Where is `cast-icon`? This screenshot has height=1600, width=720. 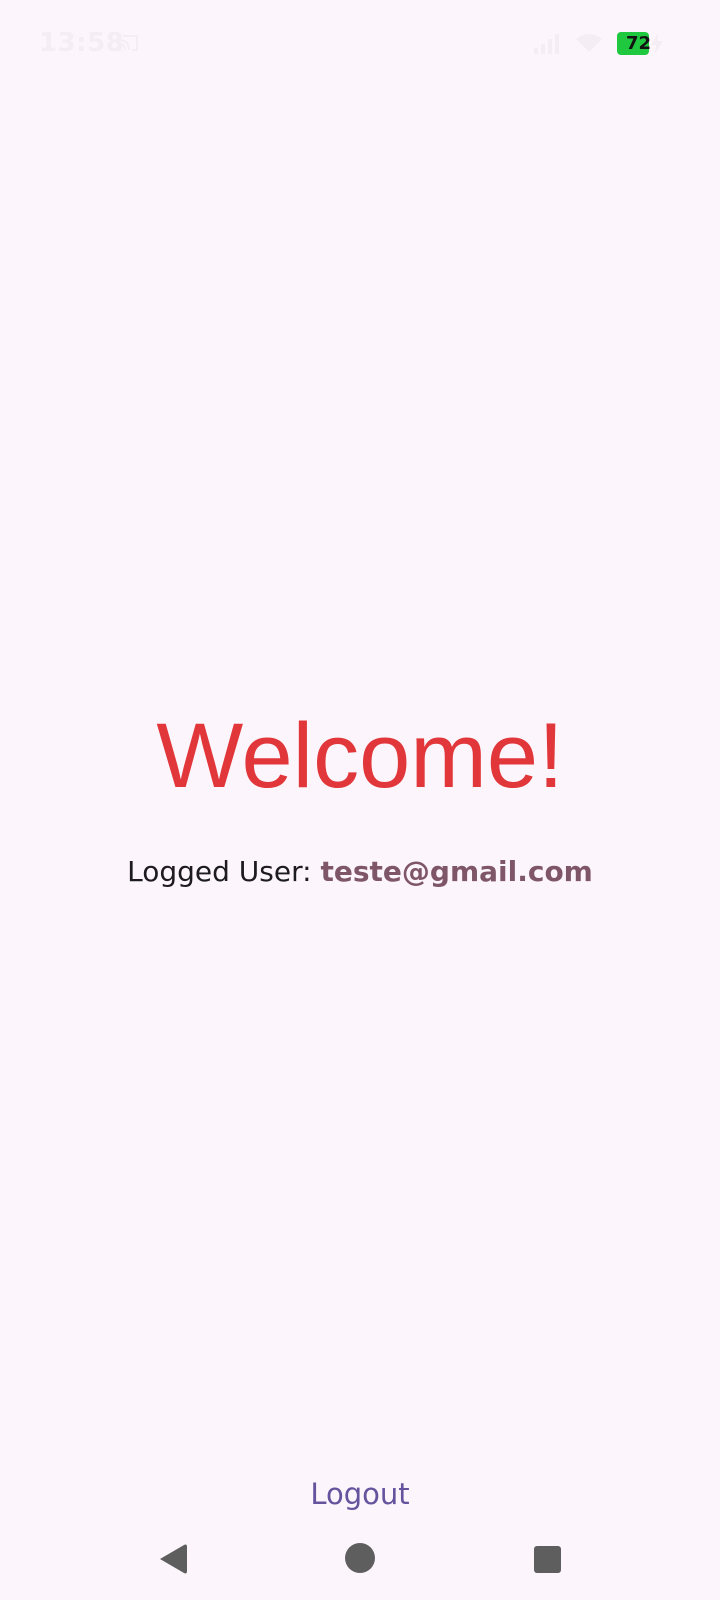 cast-icon is located at coordinates (128, 43).